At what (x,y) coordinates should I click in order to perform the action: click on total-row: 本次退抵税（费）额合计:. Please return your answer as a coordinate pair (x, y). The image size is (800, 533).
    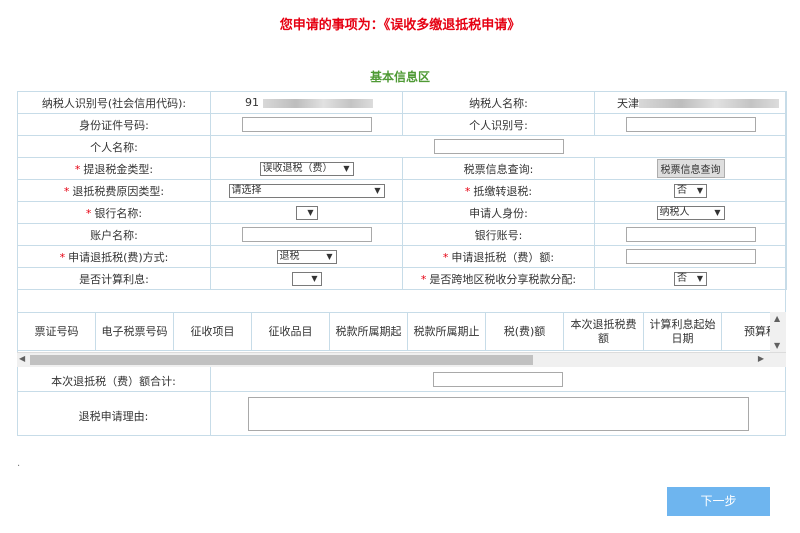
    Looking at the image, I should click on (401, 379).